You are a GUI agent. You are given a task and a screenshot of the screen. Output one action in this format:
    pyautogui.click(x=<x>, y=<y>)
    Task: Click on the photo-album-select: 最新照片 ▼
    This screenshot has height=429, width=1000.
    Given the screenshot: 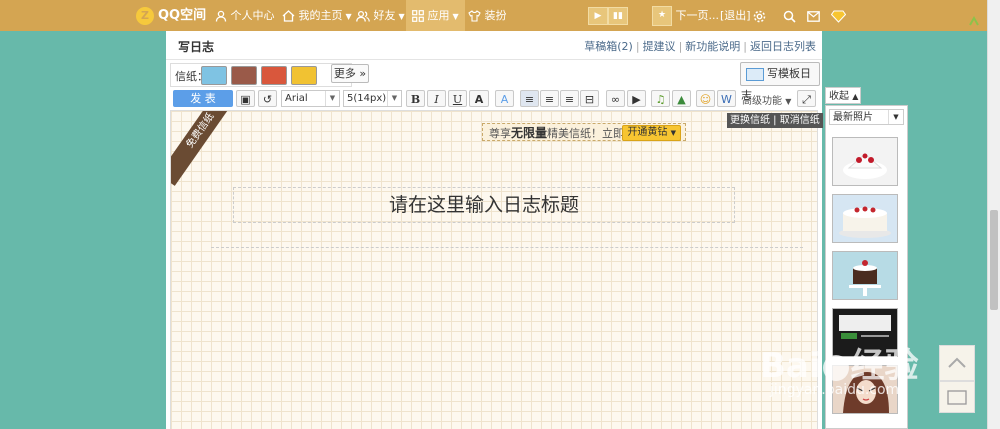 What is the action you would take?
    pyautogui.click(x=866, y=117)
    